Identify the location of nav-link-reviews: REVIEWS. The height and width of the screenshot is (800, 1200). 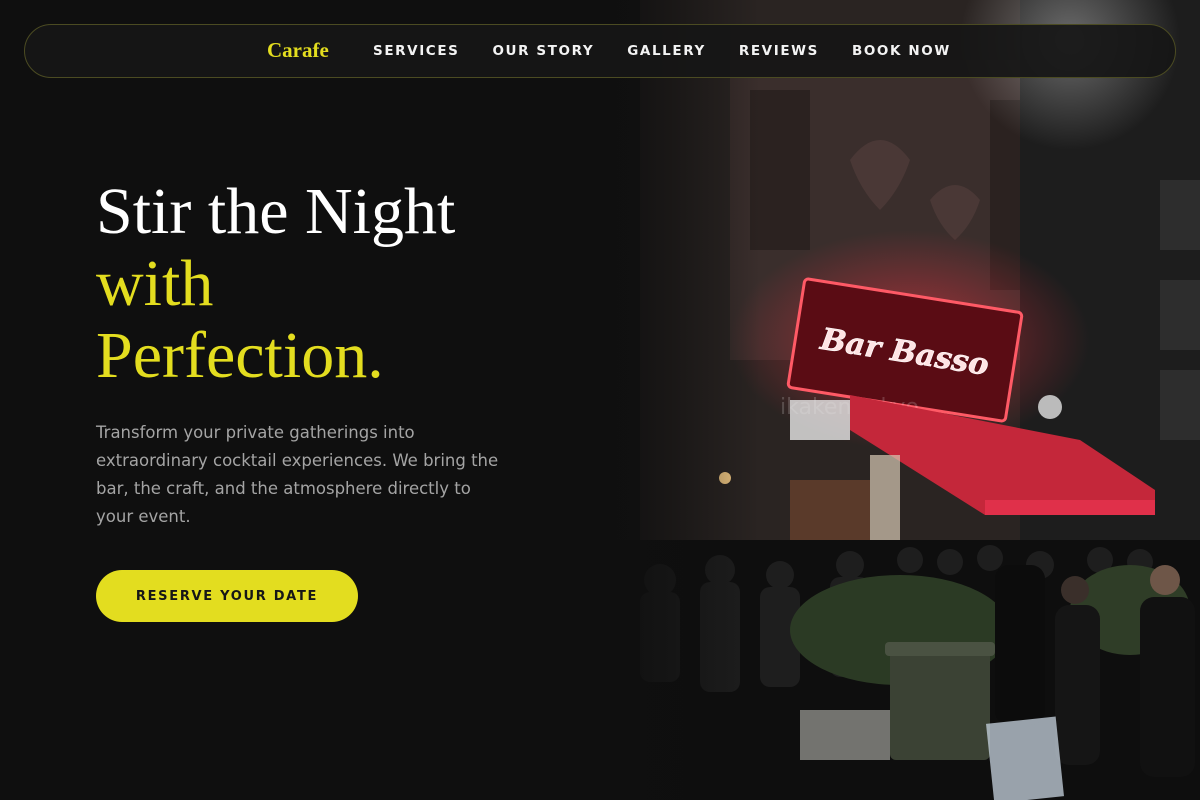
(779, 51).